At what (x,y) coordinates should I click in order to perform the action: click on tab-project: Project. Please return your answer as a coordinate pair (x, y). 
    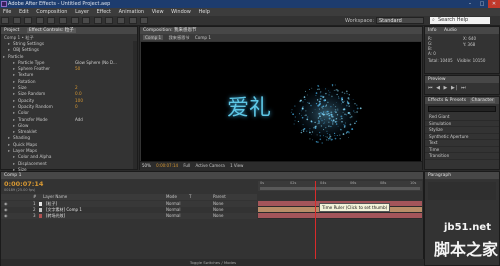
    Looking at the image, I should click on (11, 30).